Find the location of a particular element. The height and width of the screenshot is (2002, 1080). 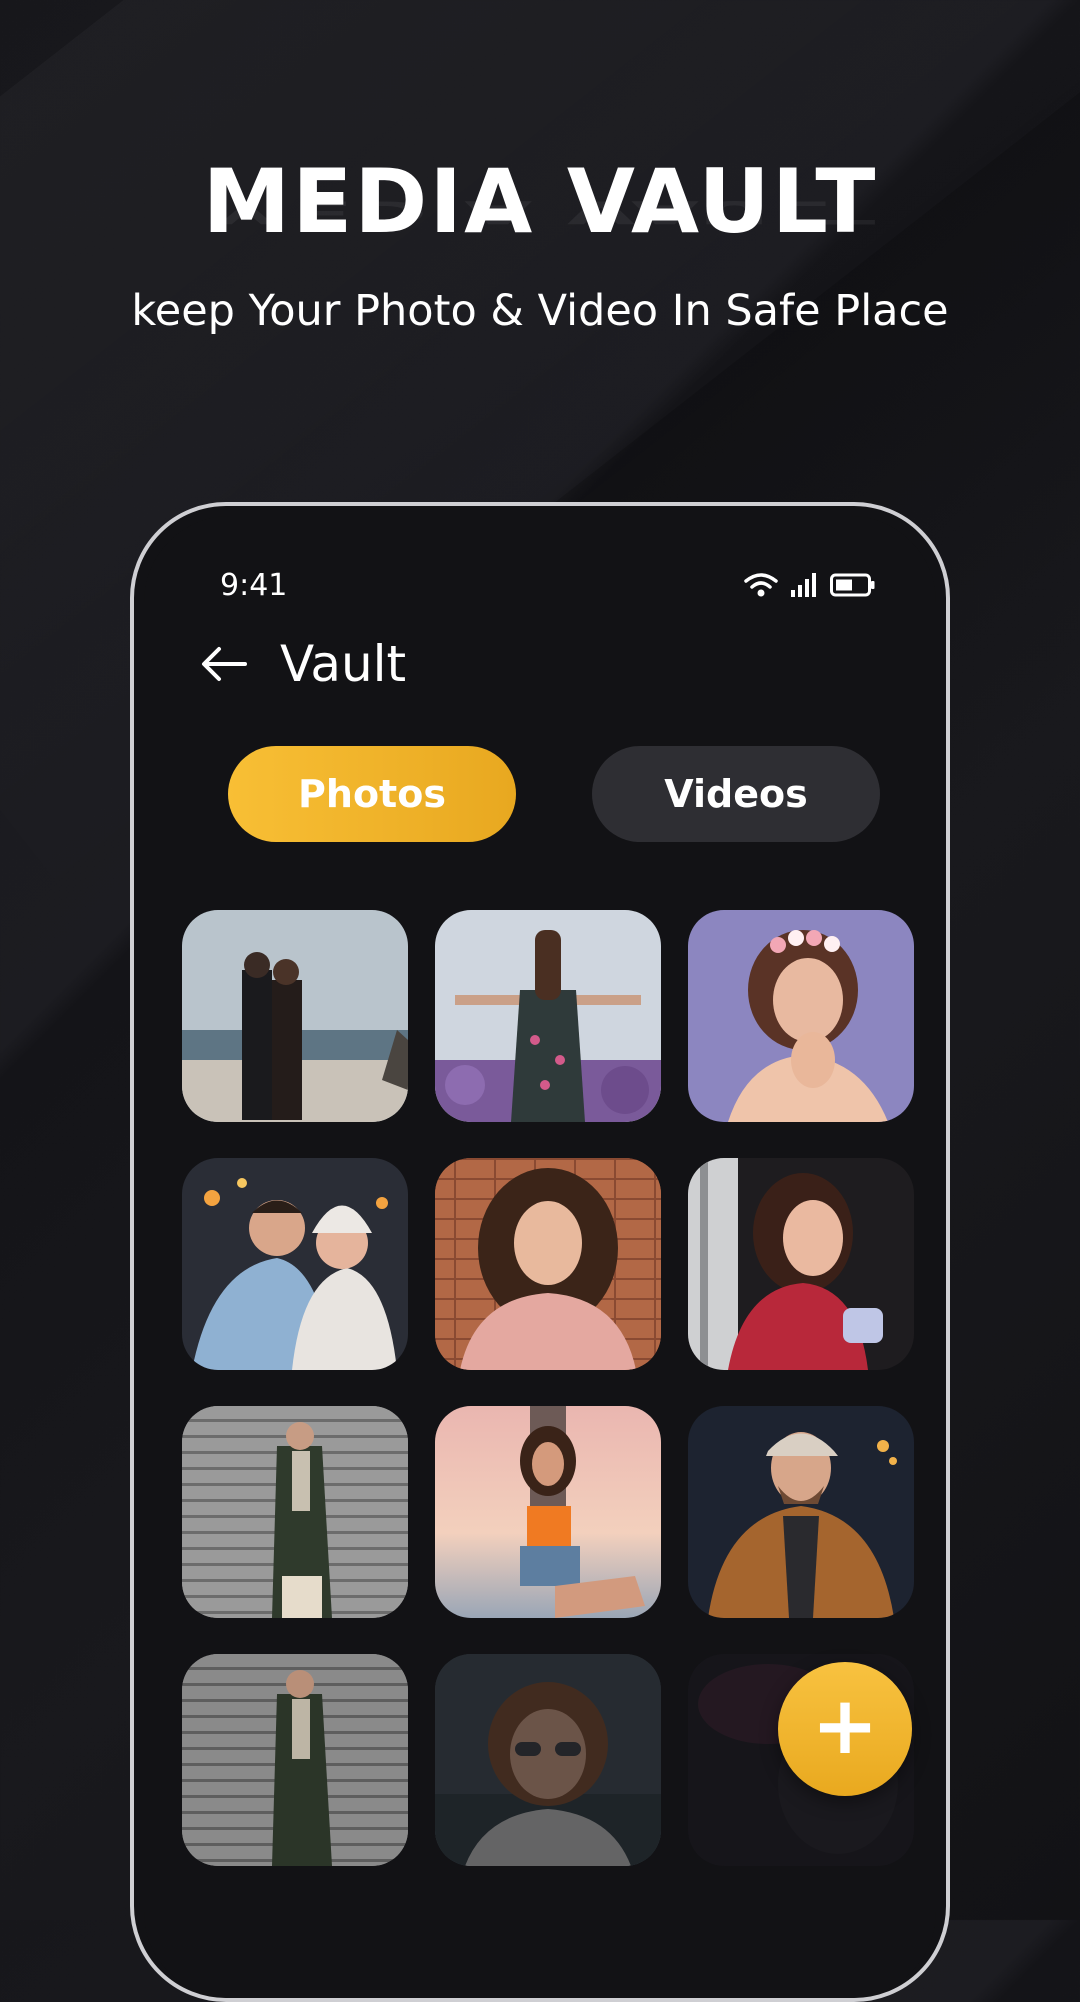

add-button: + is located at coordinates (845, 1729).